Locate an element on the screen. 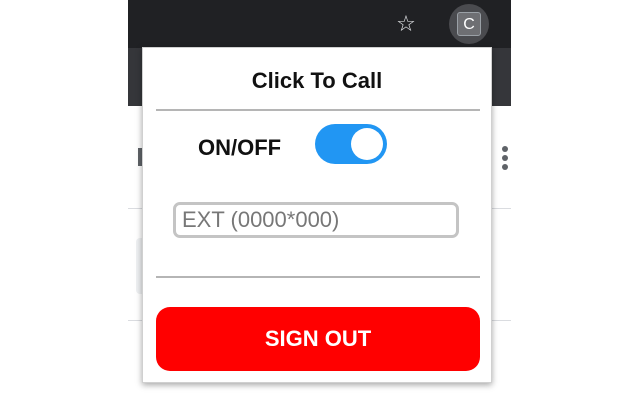  sign-out-button: SIGN OUT is located at coordinates (318, 339).